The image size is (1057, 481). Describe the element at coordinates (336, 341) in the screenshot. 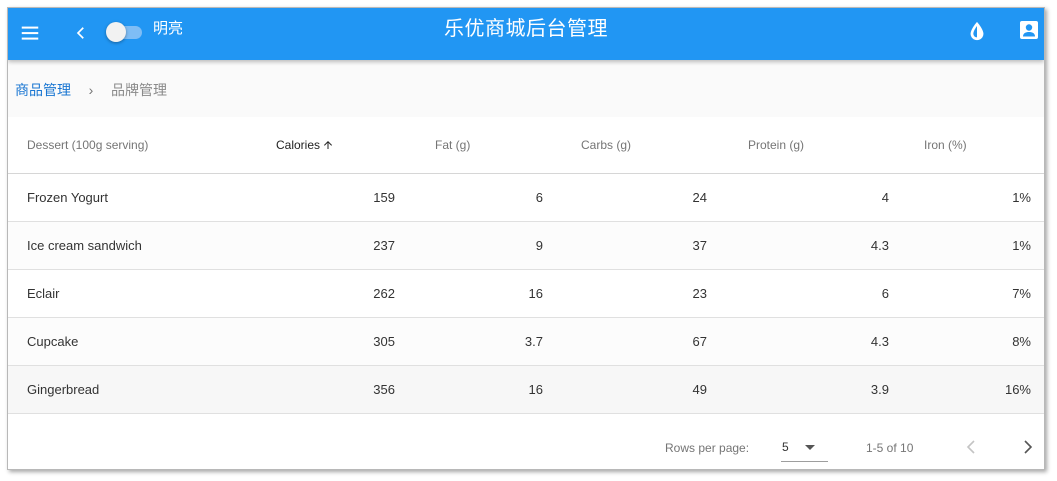

I see `cell-calories: 305` at that location.